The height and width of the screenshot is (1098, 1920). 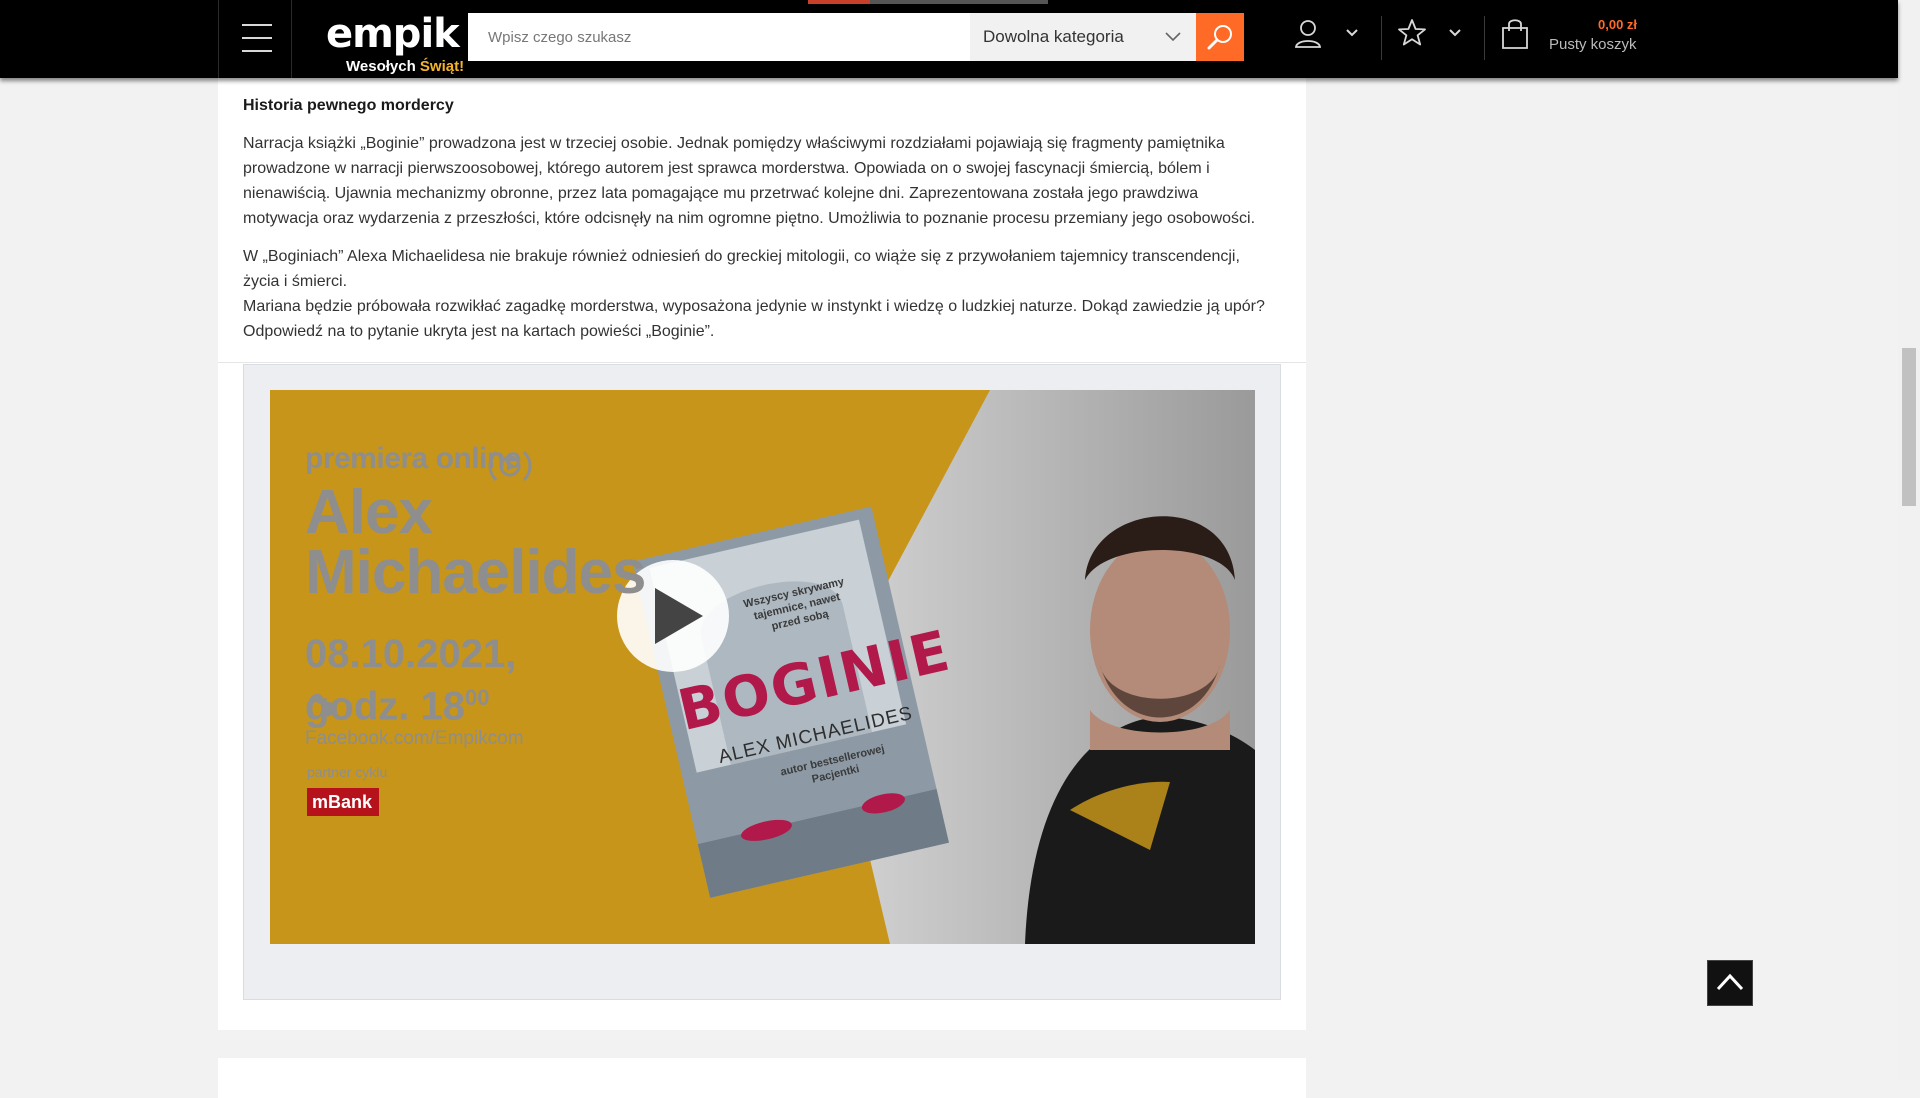 I want to click on search-box, so click(x=719, y=37).